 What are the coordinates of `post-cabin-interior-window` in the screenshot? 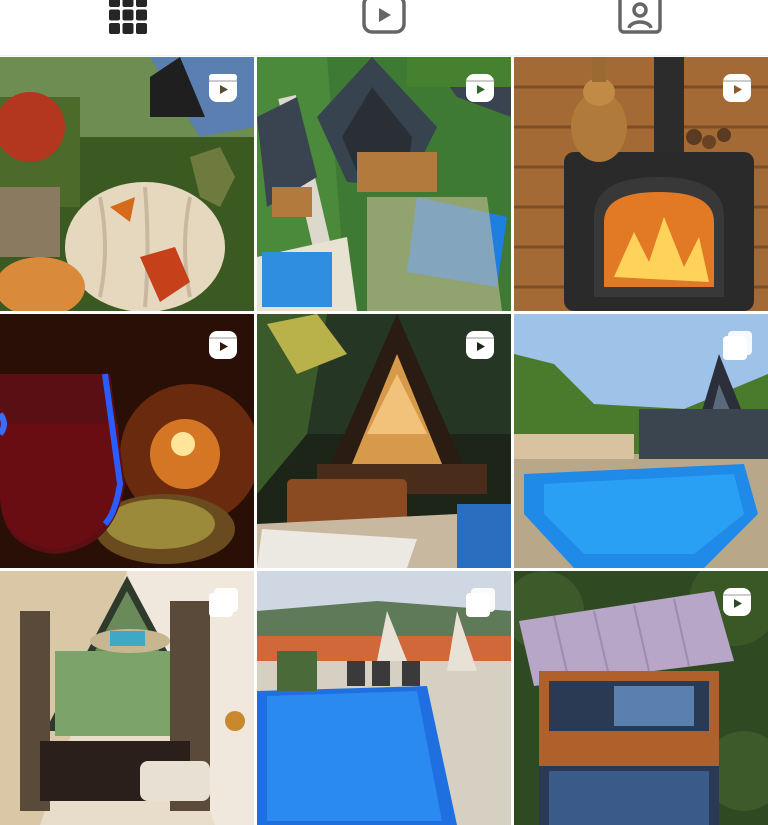 It's located at (127, 698).